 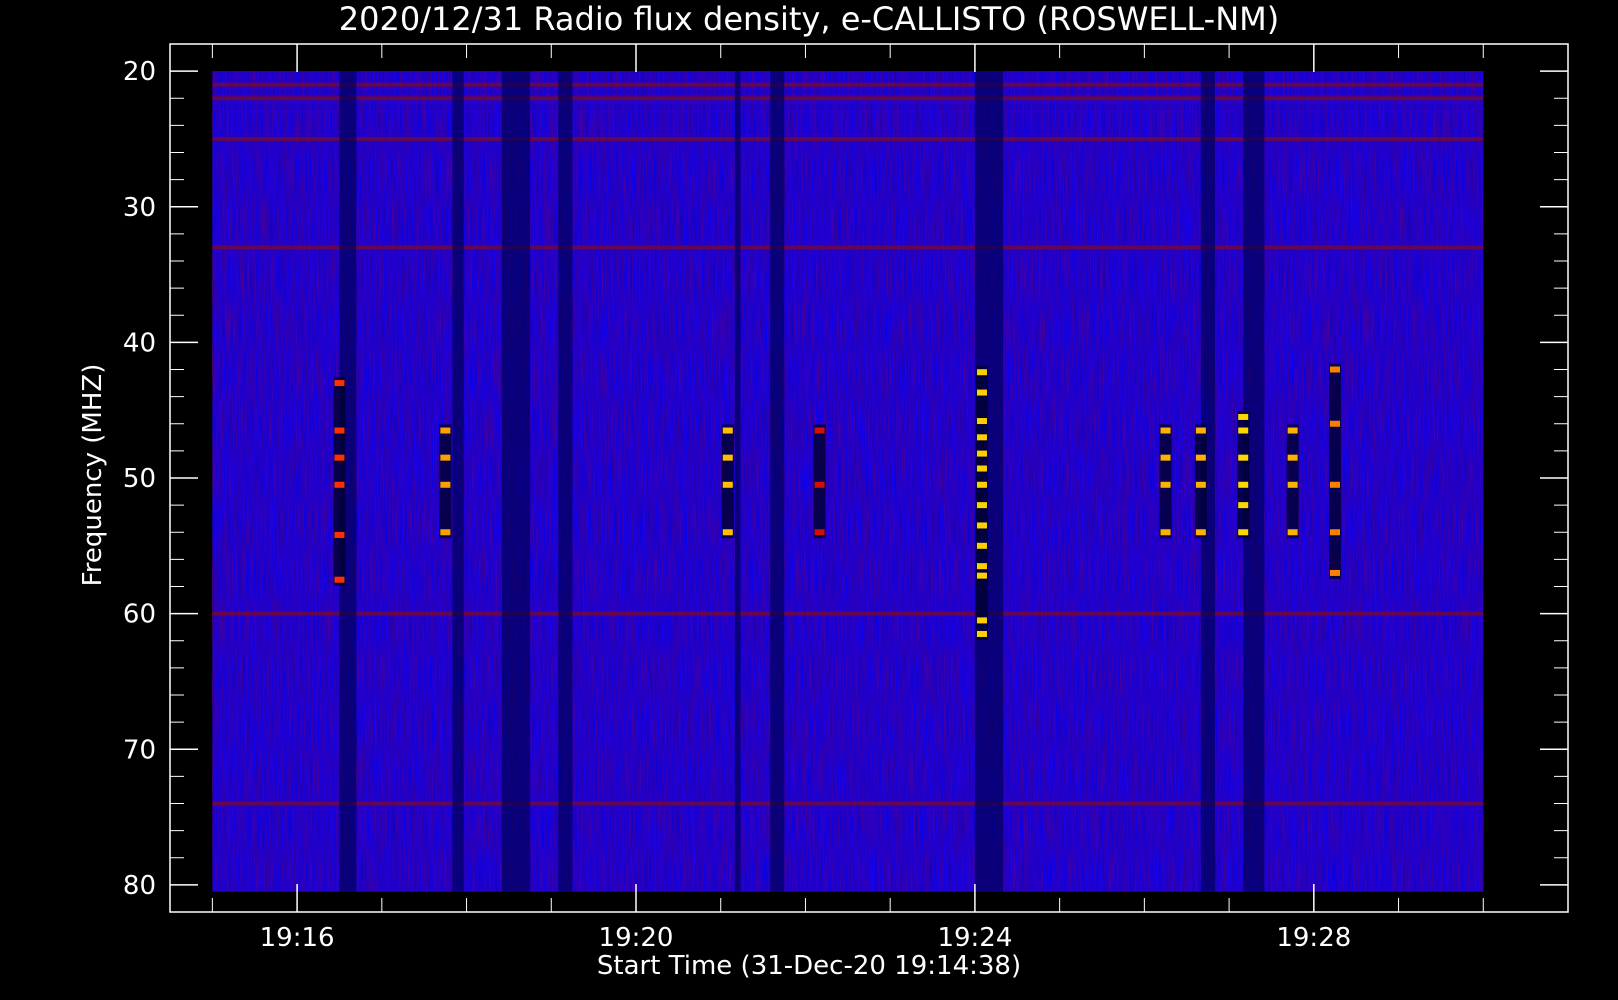 What do you see at coordinates (1313, 938) in the screenshot?
I see `x-tick-label: 19:28` at bounding box center [1313, 938].